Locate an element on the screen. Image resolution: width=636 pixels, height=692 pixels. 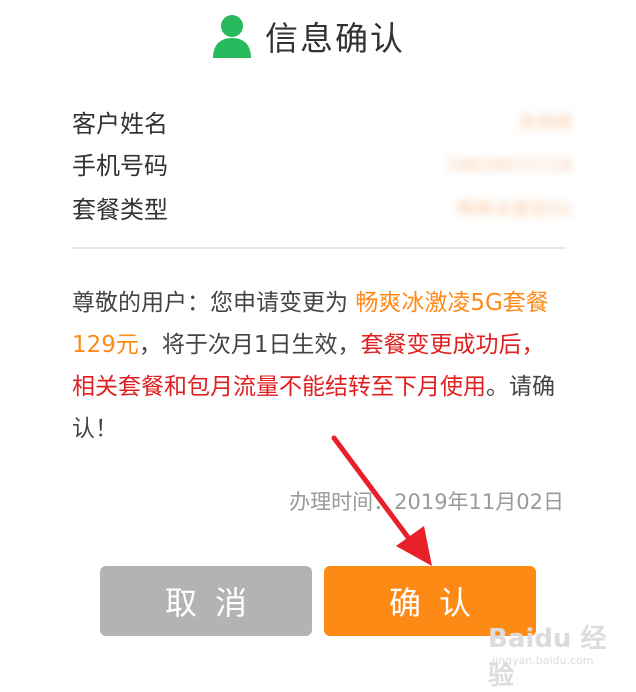
user-icon is located at coordinates (232, 36).